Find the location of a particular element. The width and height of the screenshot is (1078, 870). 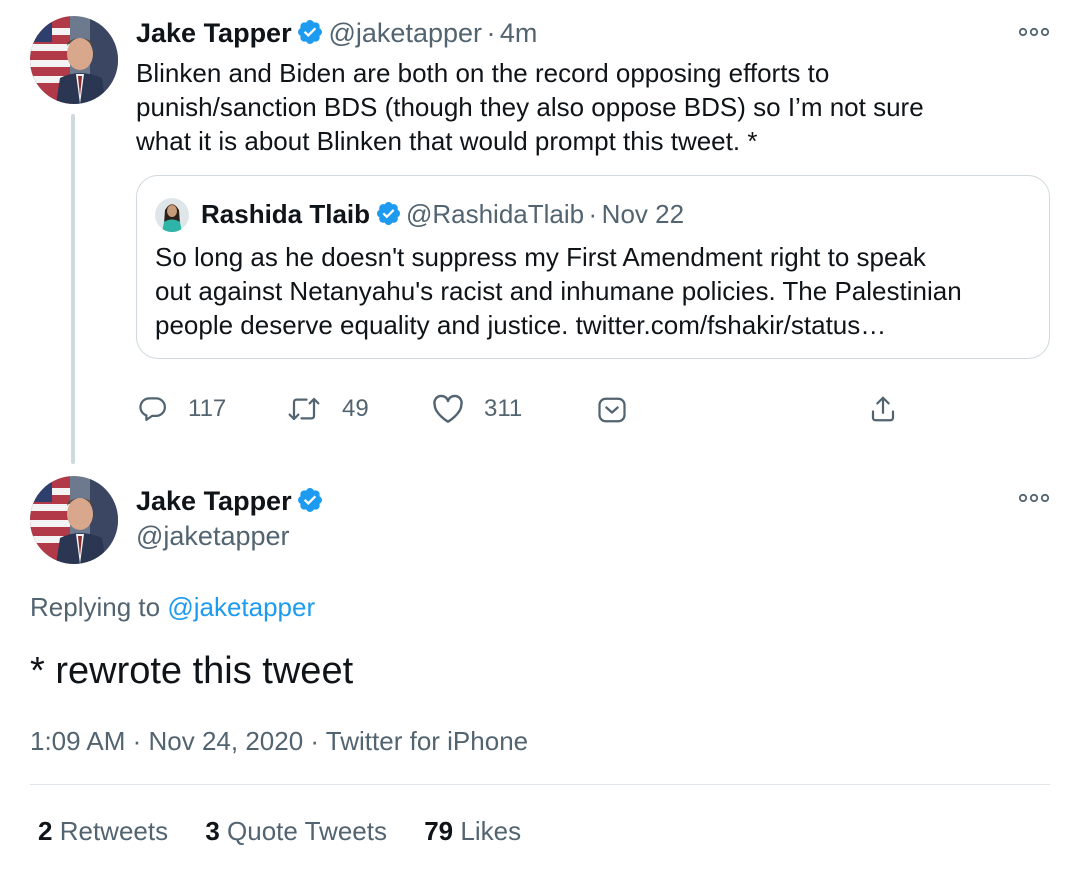

retweet-button: 49 is located at coordinates (327, 409).